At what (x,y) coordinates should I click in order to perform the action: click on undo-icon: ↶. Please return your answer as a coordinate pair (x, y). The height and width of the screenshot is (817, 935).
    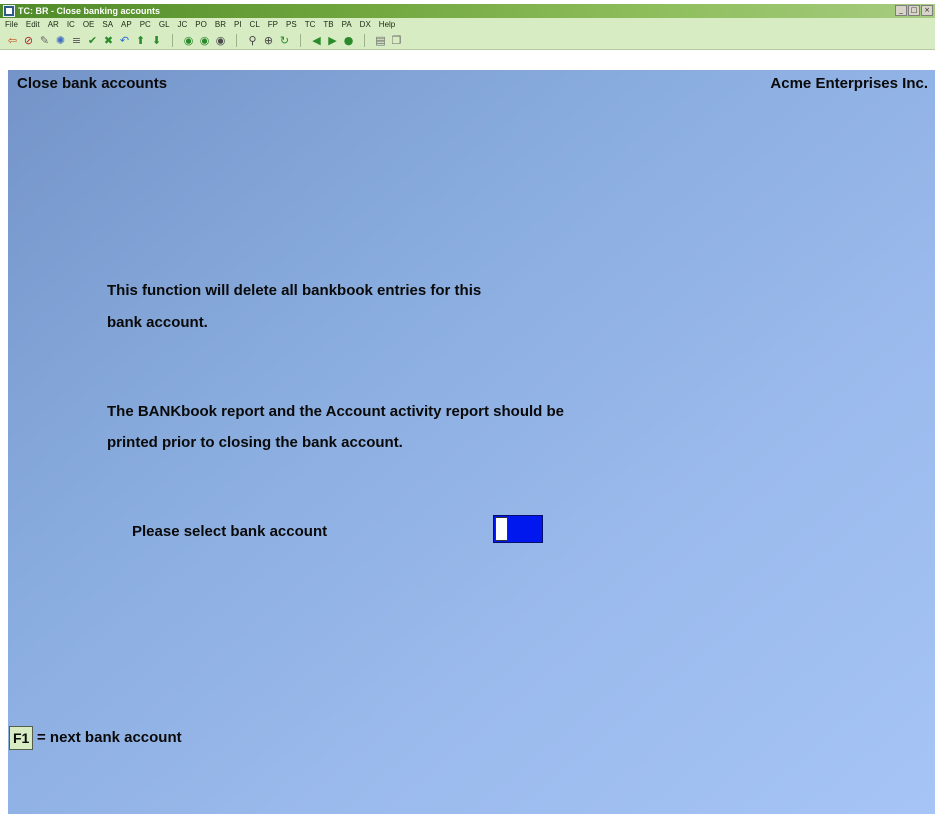
    Looking at the image, I should click on (124, 40).